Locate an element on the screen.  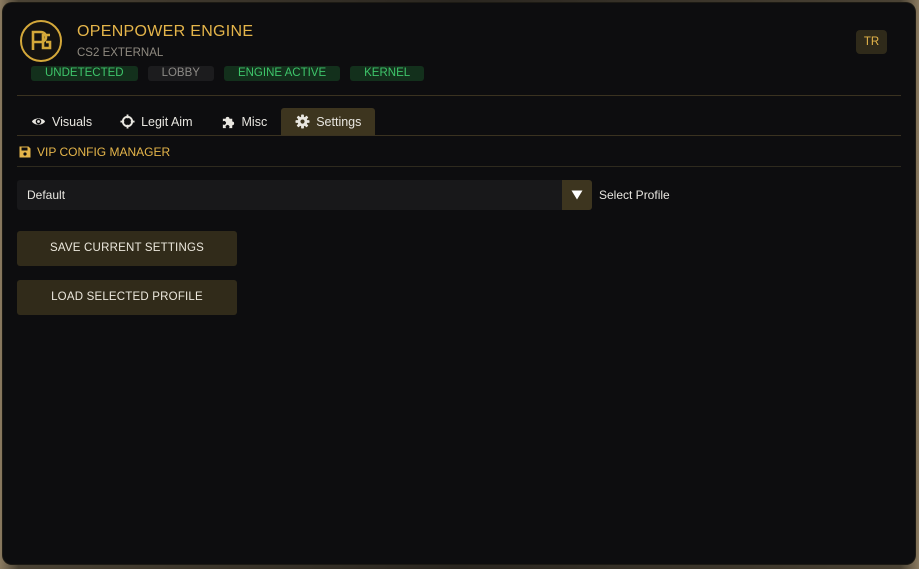
profile-select-label: Select Profile is located at coordinates (634, 195).